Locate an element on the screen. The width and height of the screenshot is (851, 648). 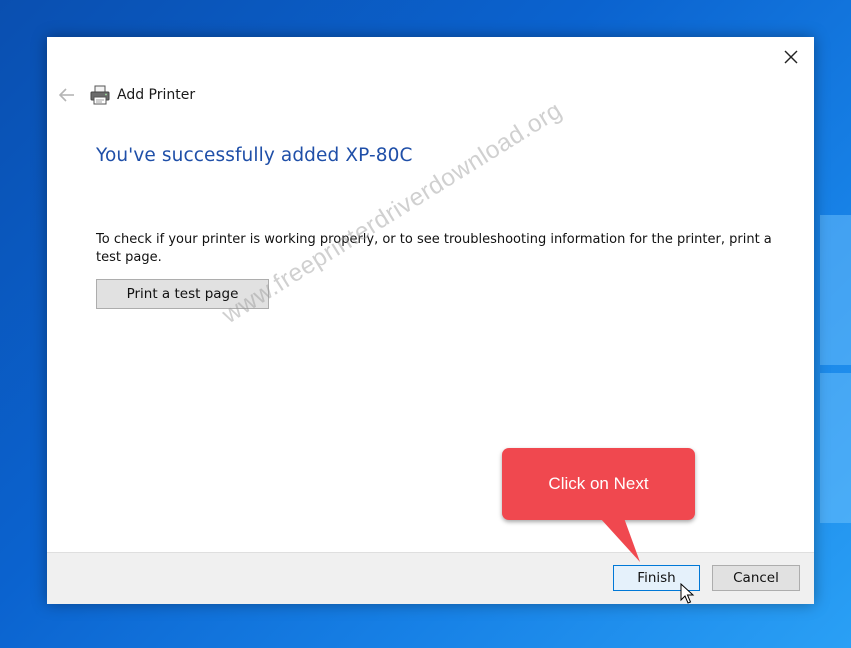
title-bar is located at coordinates (430, 57).